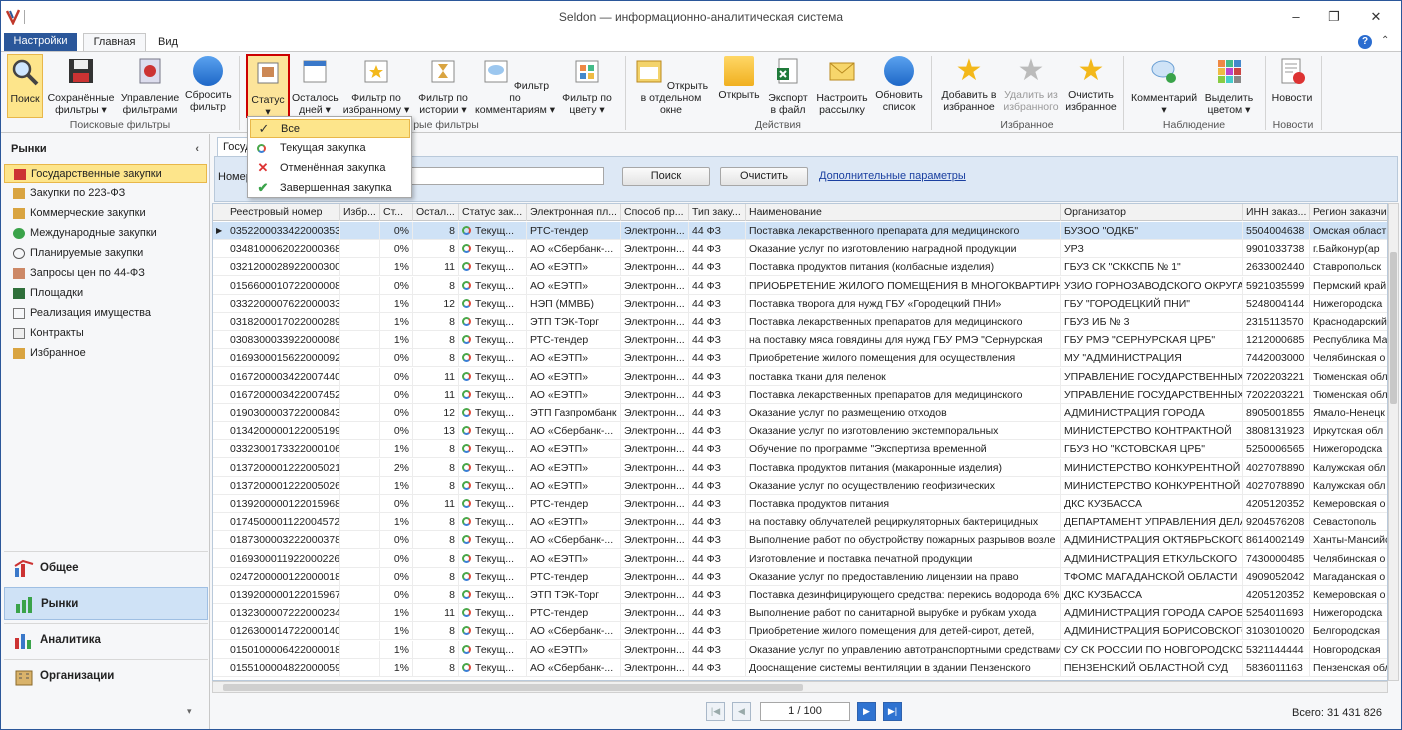 This screenshot has width=1402, height=730. Describe the element at coordinates (741, 711) in the screenshot. I see `prev-page-icon: ◀` at that location.